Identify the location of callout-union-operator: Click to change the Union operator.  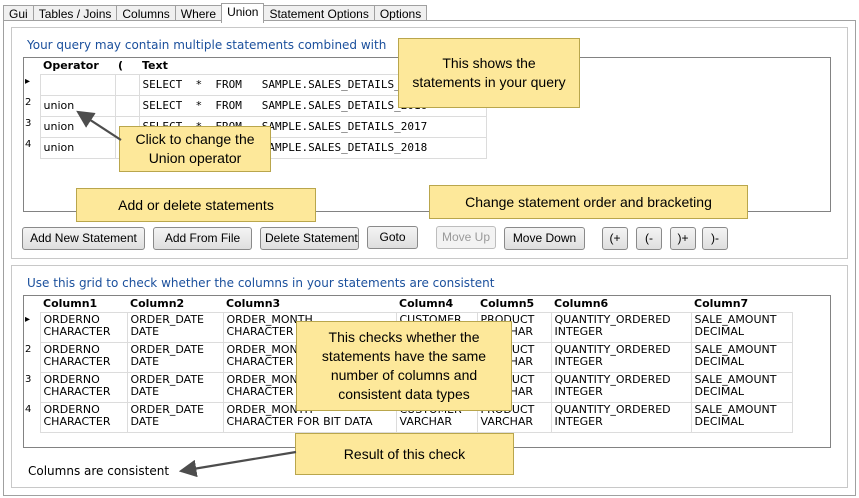
(195, 149).